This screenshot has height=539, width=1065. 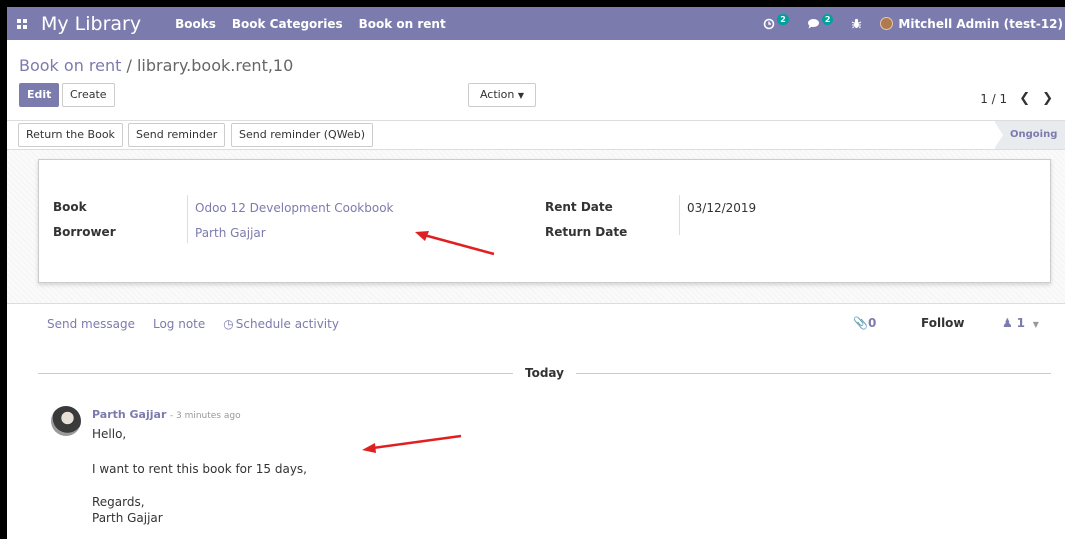 What do you see at coordinates (943, 323) in the screenshot?
I see `follow-button: Follow` at bounding box center [943, 323].